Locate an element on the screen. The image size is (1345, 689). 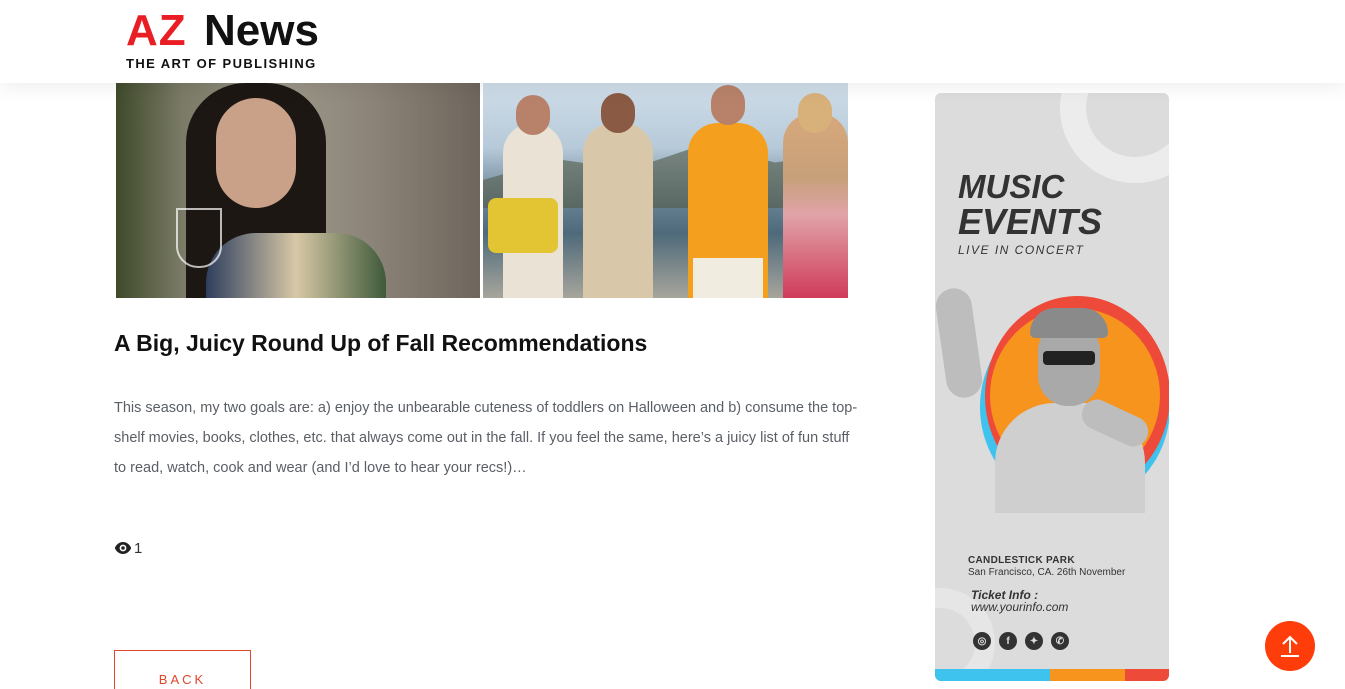
ad-title-line2: EVENTS is located at coordinates (1030, 221).